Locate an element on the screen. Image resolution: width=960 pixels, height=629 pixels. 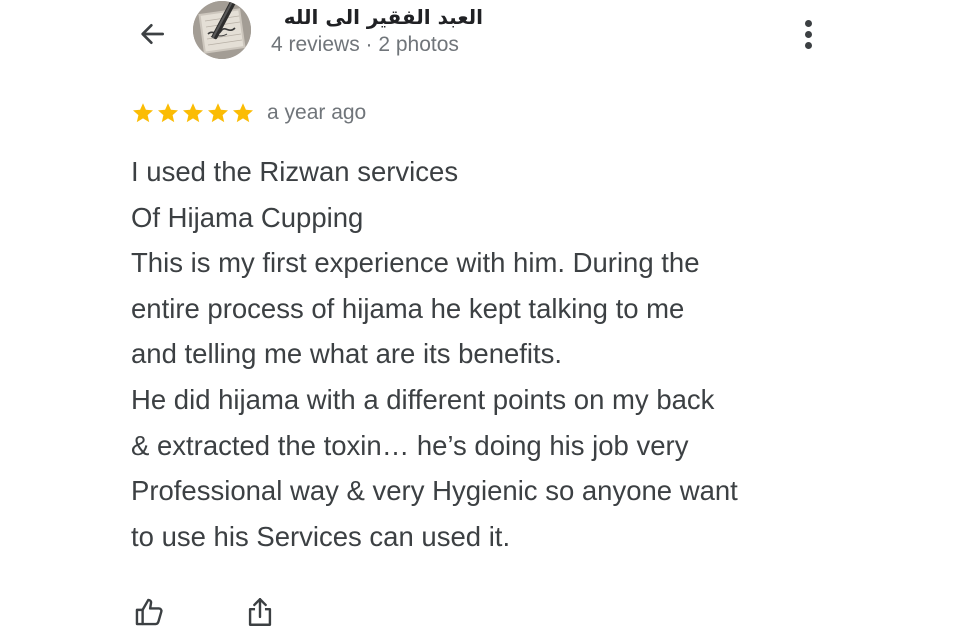
share-icon is located at coordinates (260, 612).